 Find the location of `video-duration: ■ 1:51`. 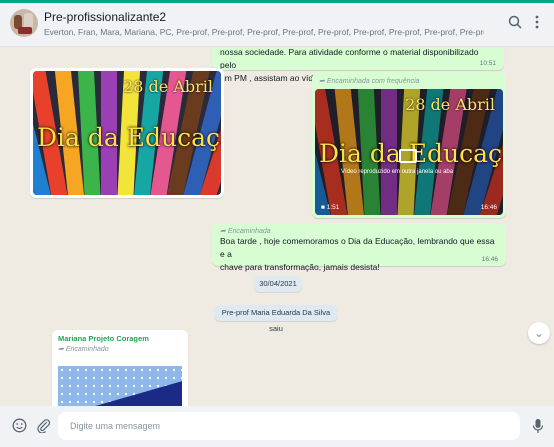

video-duration: ■ 1:51 is located at coordinates (330, 207).